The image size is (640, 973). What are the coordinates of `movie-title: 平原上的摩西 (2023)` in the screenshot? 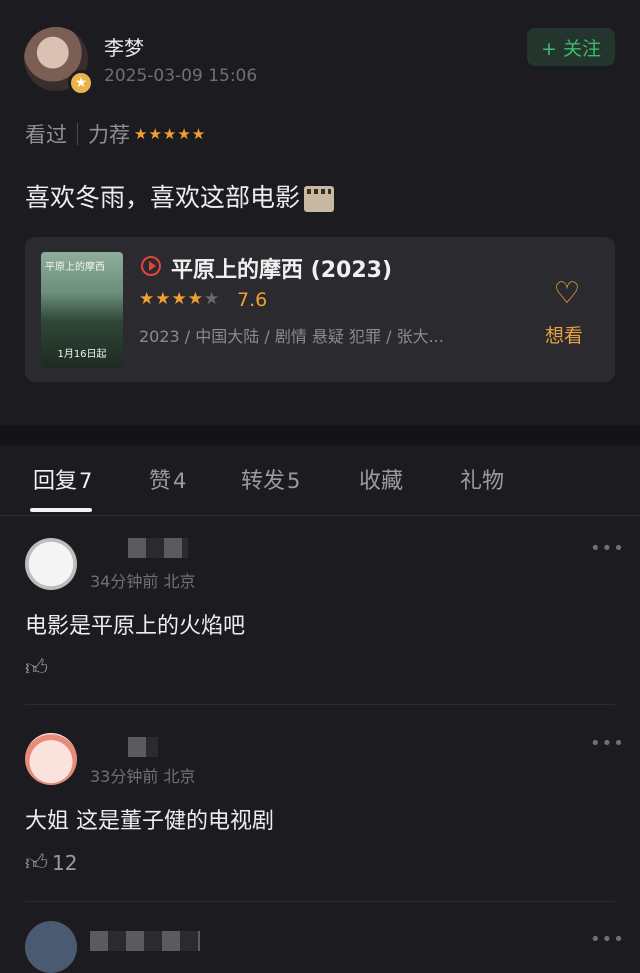 It's located at (281, 268).